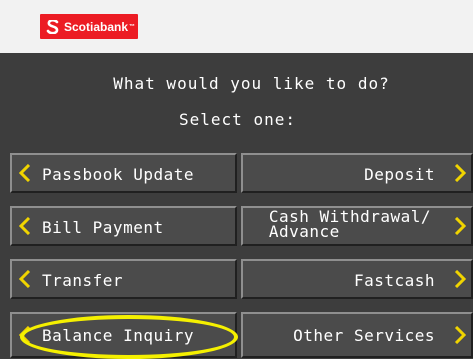 This screenshot has width=473, height=359. What do you see at coordinates (83, 280) in the screenshot?
I see `transfer-label: Transfer` at bounding box center [83, 280].